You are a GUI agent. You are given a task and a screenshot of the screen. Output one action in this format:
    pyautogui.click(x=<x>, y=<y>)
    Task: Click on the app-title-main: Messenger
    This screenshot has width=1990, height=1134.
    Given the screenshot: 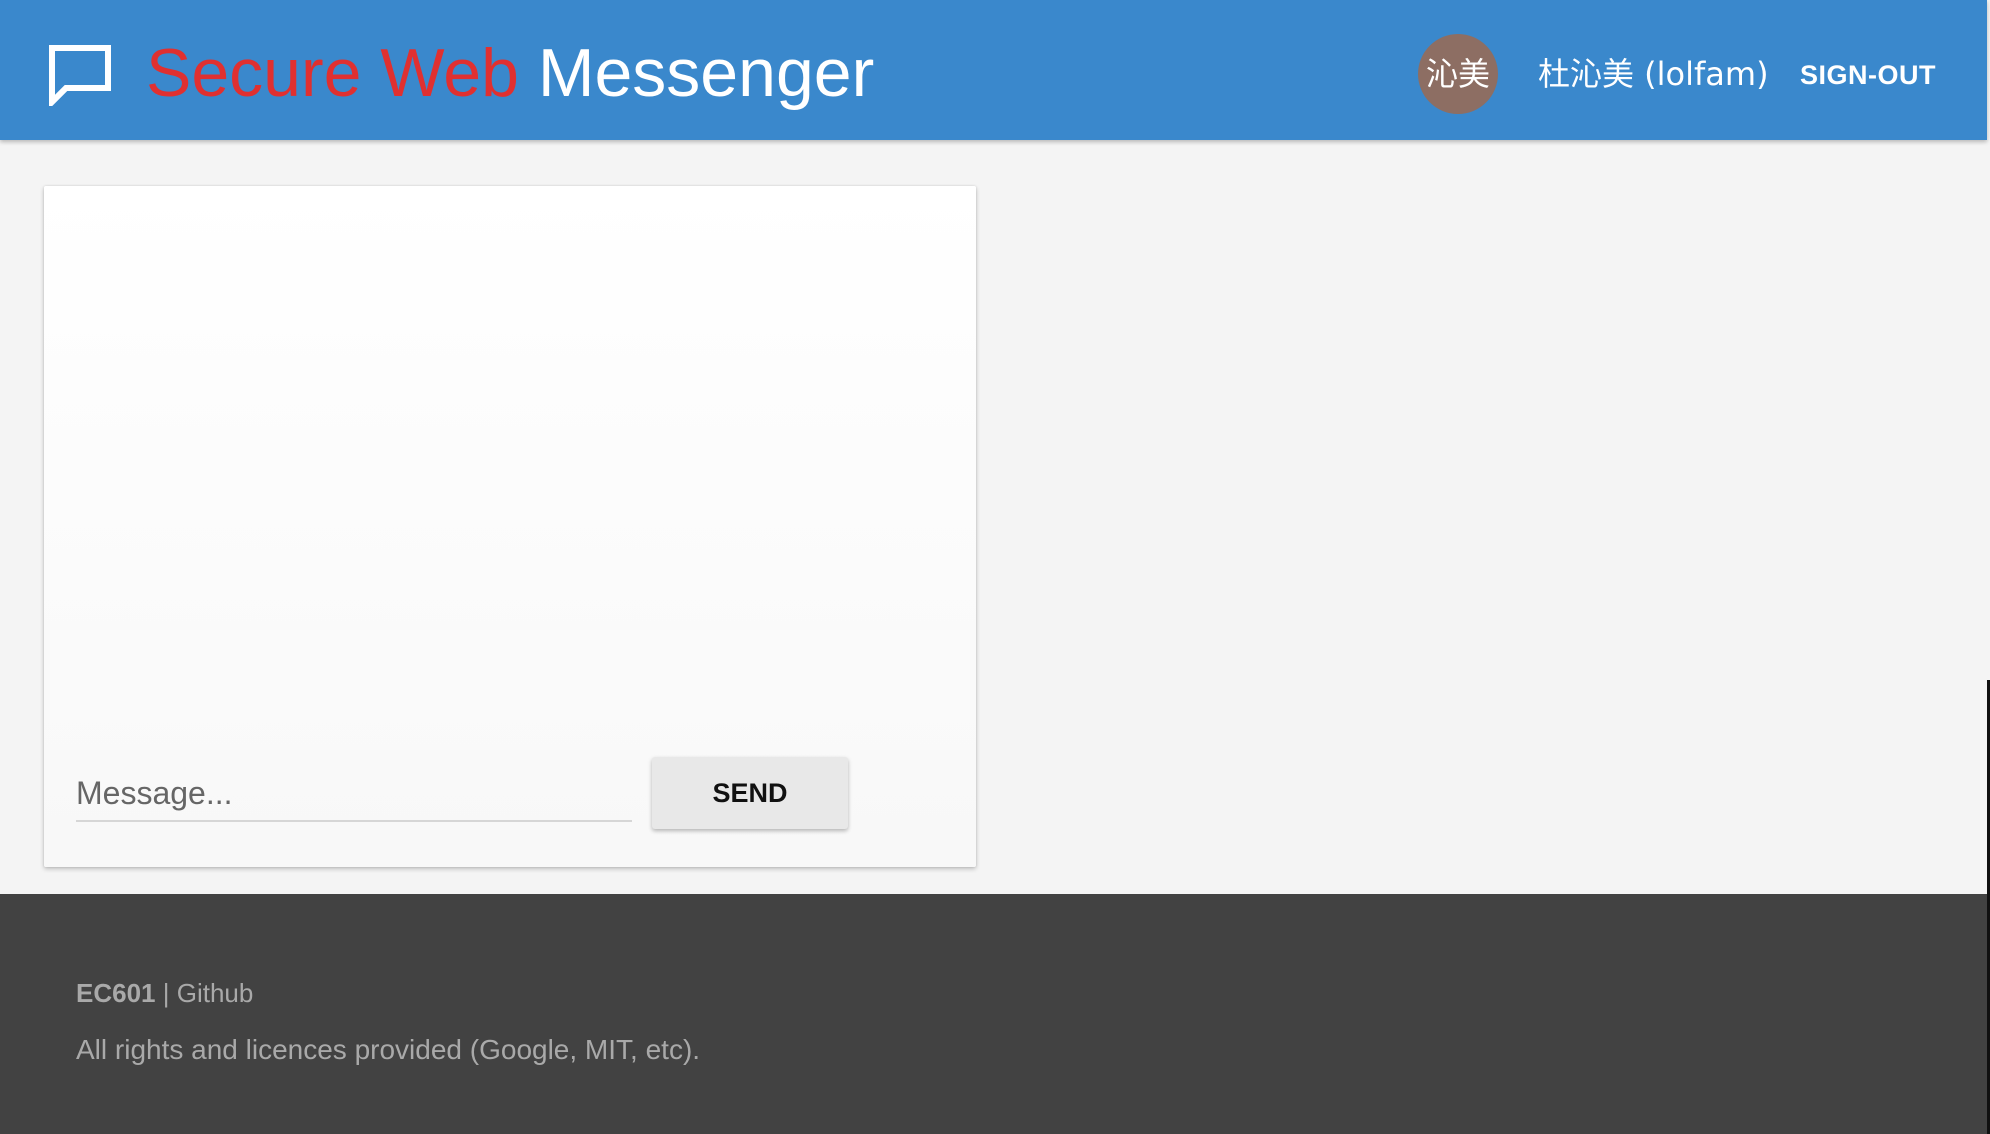 What is the action you would take?
    pyautogui.click(x=706, y=73)
    